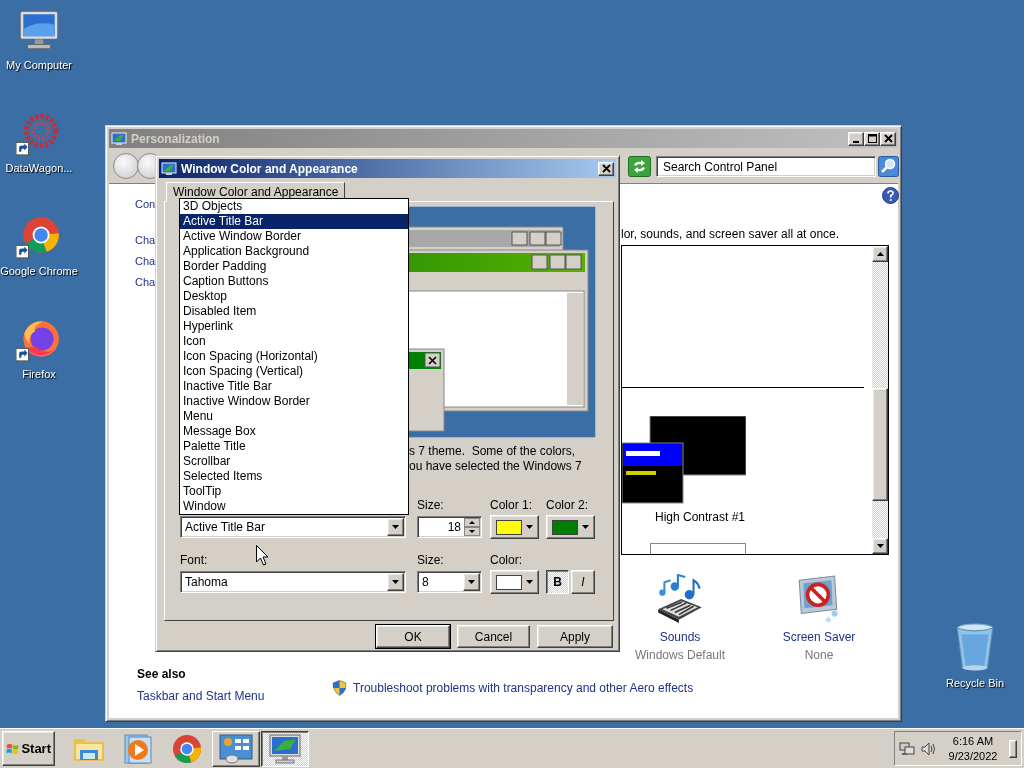 Image resolution: width=1024 pixels, height=768 pixels. What do you see at coordinates (294, 461) in the screenshot?
I see `dropdown-option: Scrollbar` at bounding box center [294, 461].